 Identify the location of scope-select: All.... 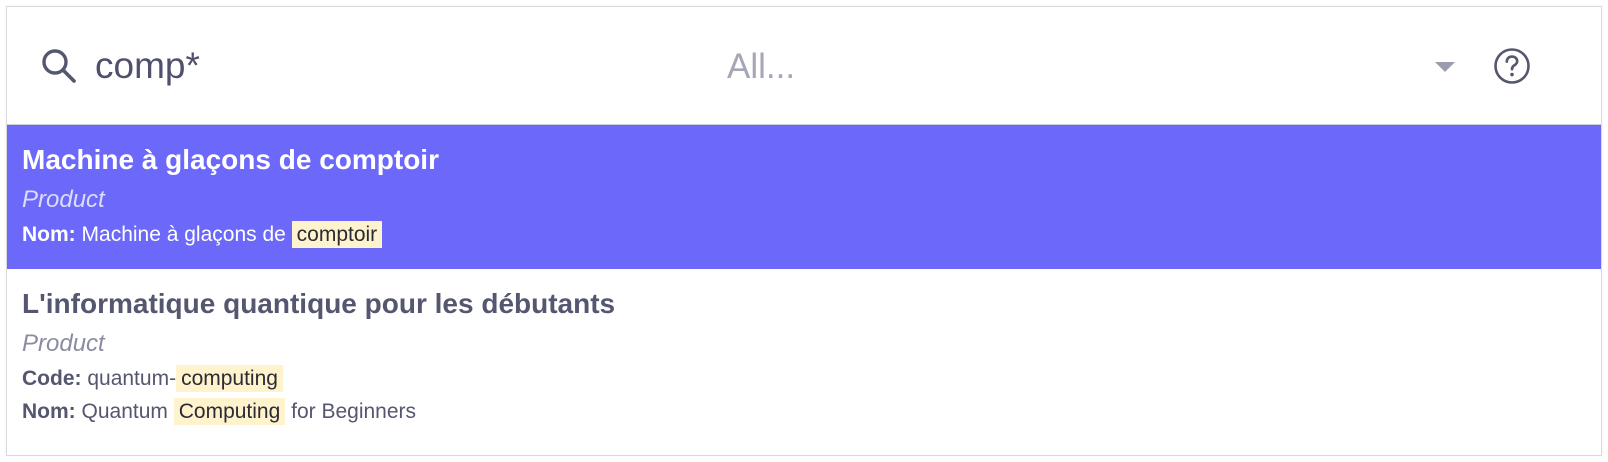
(1103, 66).